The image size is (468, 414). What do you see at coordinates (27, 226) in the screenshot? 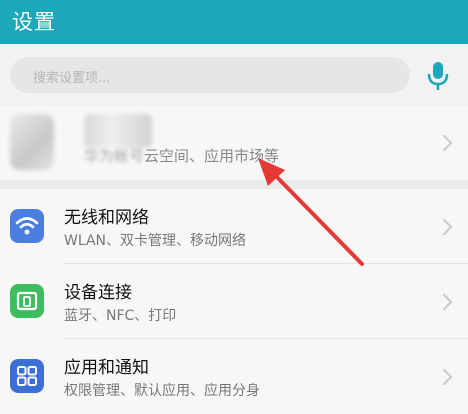
I see `wifi-icon` at bounding box center [27, 226].